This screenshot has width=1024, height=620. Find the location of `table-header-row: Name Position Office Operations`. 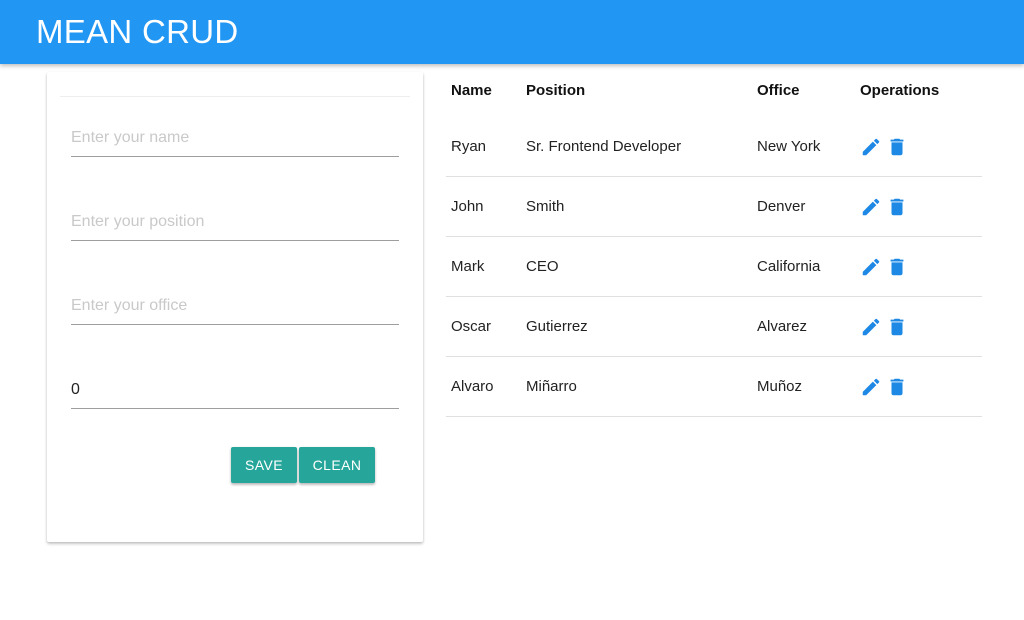

table-header-row: Name Position Office Operations is located at coordinates (714, 90).